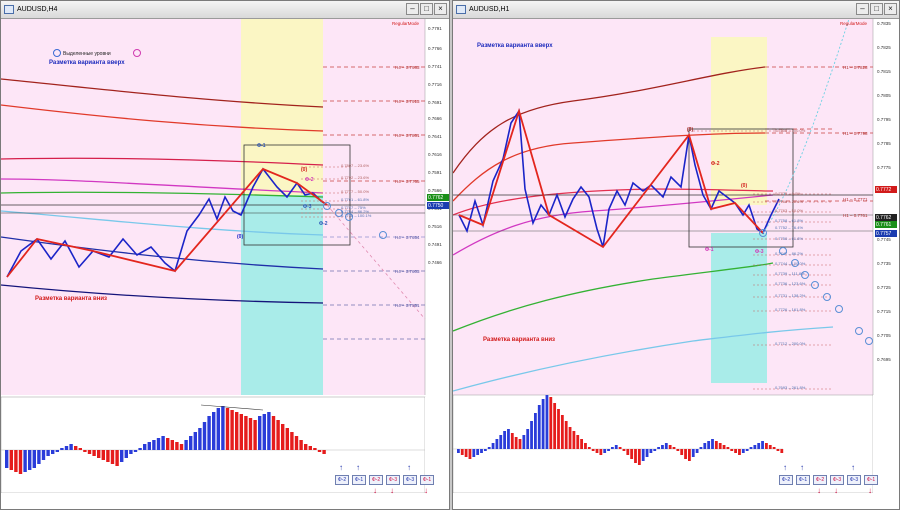 This screenshot has width=900, height=510. Describe the element at coordinates (789, 201) in the screenshot. I see `fib-label: 0.7768 – 23.6%` at that location.